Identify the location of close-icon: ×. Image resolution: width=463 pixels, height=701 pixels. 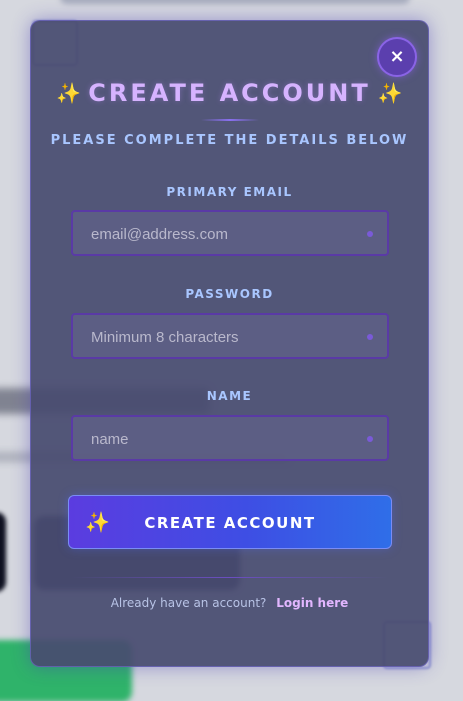
(396, 56).